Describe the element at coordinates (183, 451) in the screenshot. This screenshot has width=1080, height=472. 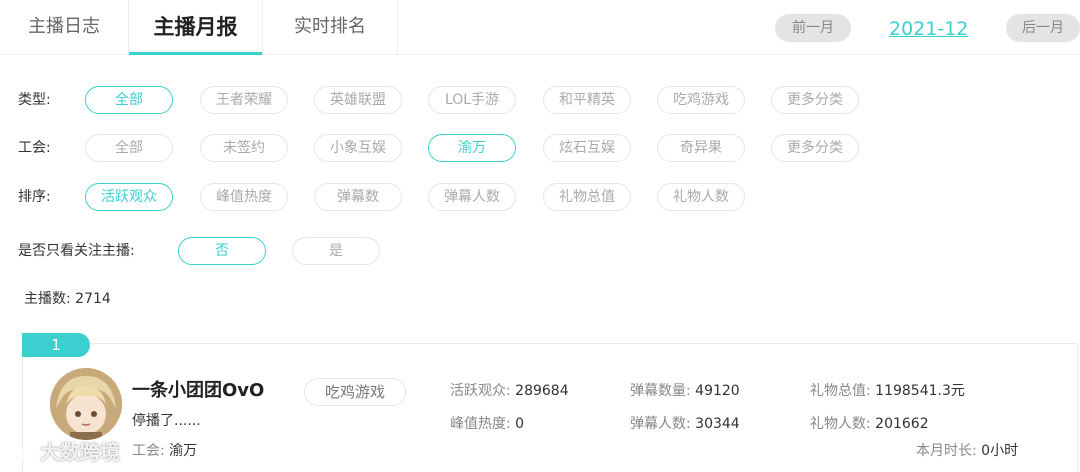
I see `guild-value: 渝万` at that location.